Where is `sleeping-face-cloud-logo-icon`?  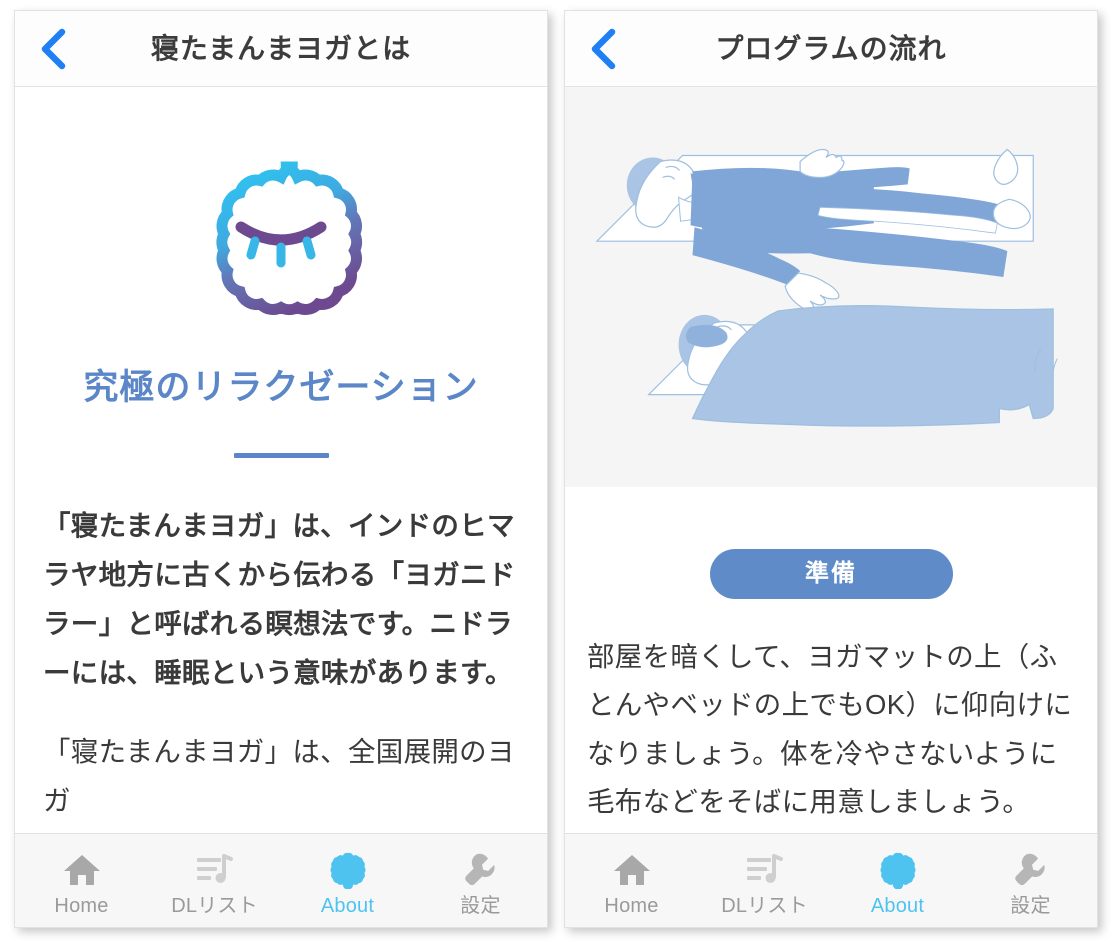
sleeping-face-cloud-logo-icon is located at coordinates (281, 237).